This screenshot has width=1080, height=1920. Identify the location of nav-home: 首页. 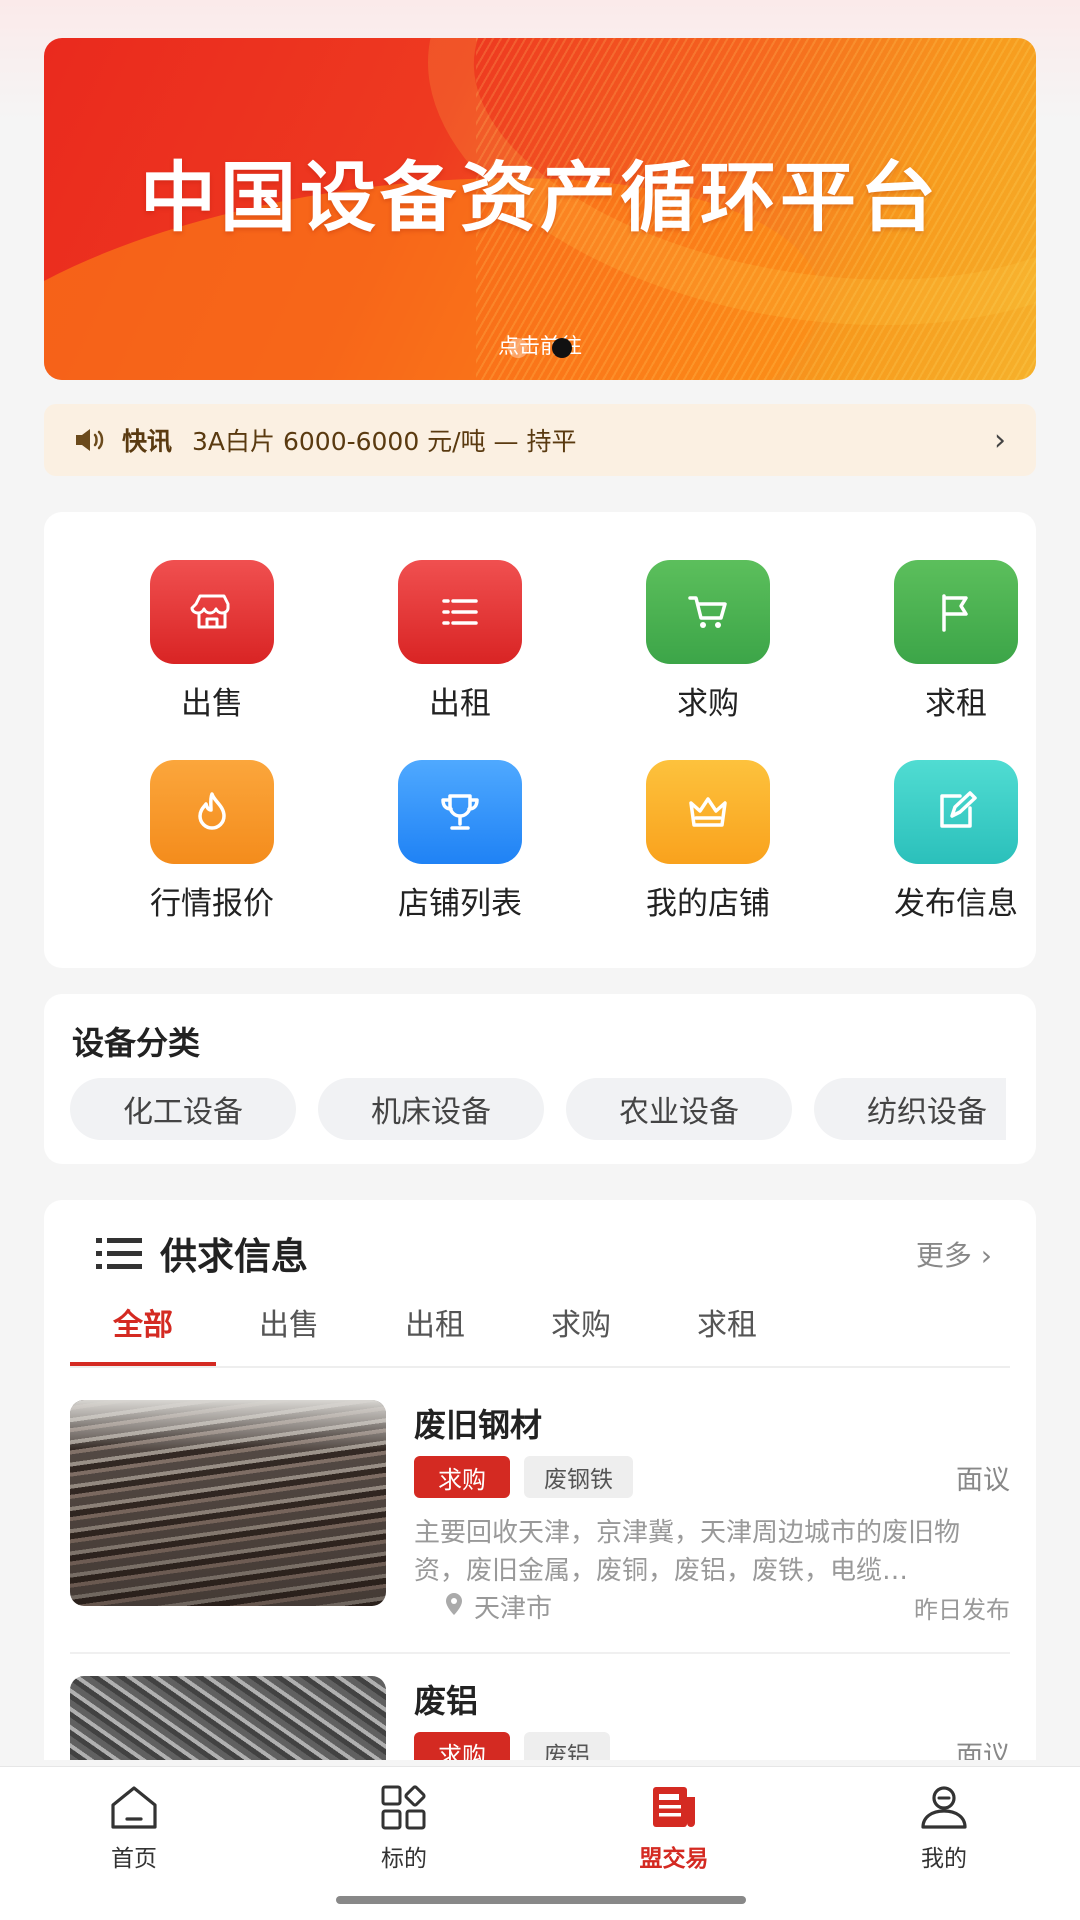
(134, 1828).